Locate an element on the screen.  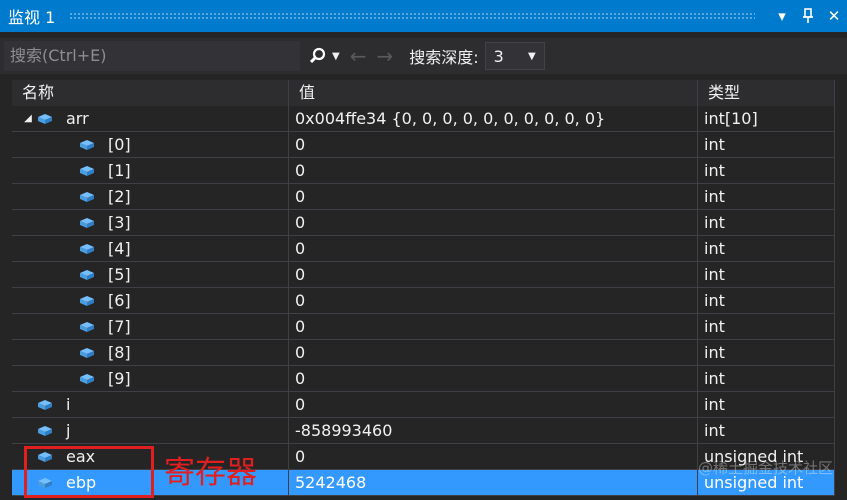
watch-row: [6] 0 int is located at coordinates (423, 301).